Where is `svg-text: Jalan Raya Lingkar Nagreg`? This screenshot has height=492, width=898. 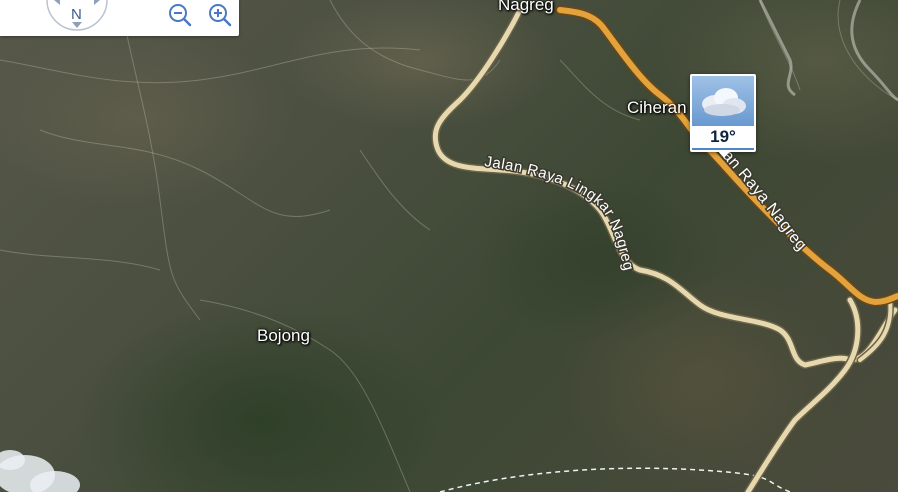 svg-text: Jalan Raya Lingkar Nagreg is located at coordinates (560, 212).